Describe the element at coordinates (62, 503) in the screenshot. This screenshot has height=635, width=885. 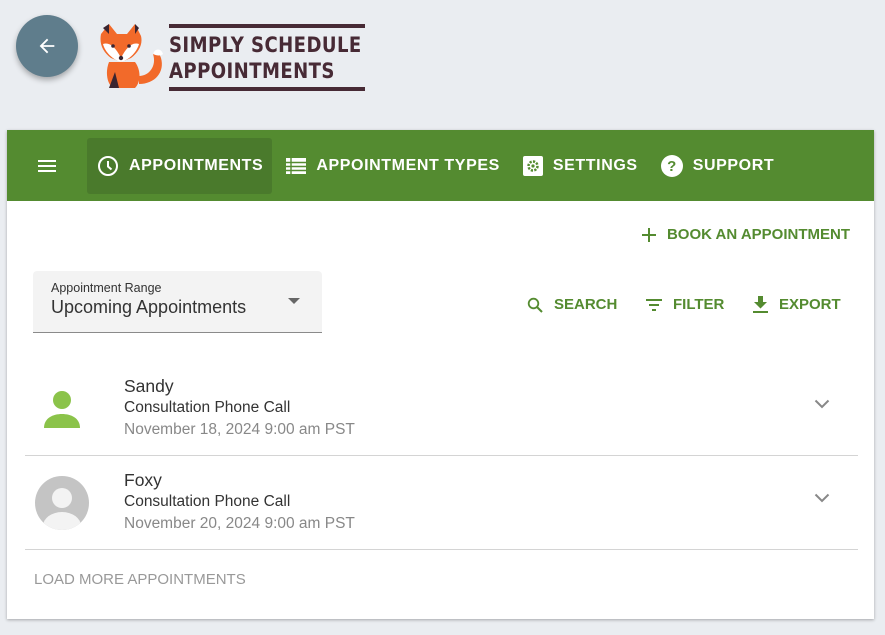
I see `default-avatar-icon` at that location.